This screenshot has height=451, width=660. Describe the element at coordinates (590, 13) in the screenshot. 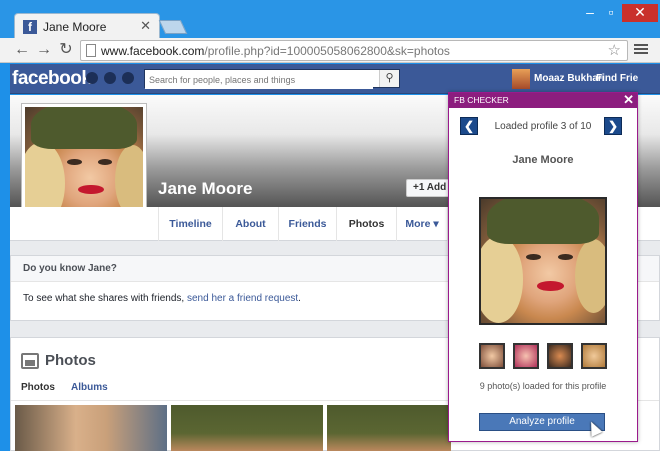

I see `minimize-button: –` at that location.